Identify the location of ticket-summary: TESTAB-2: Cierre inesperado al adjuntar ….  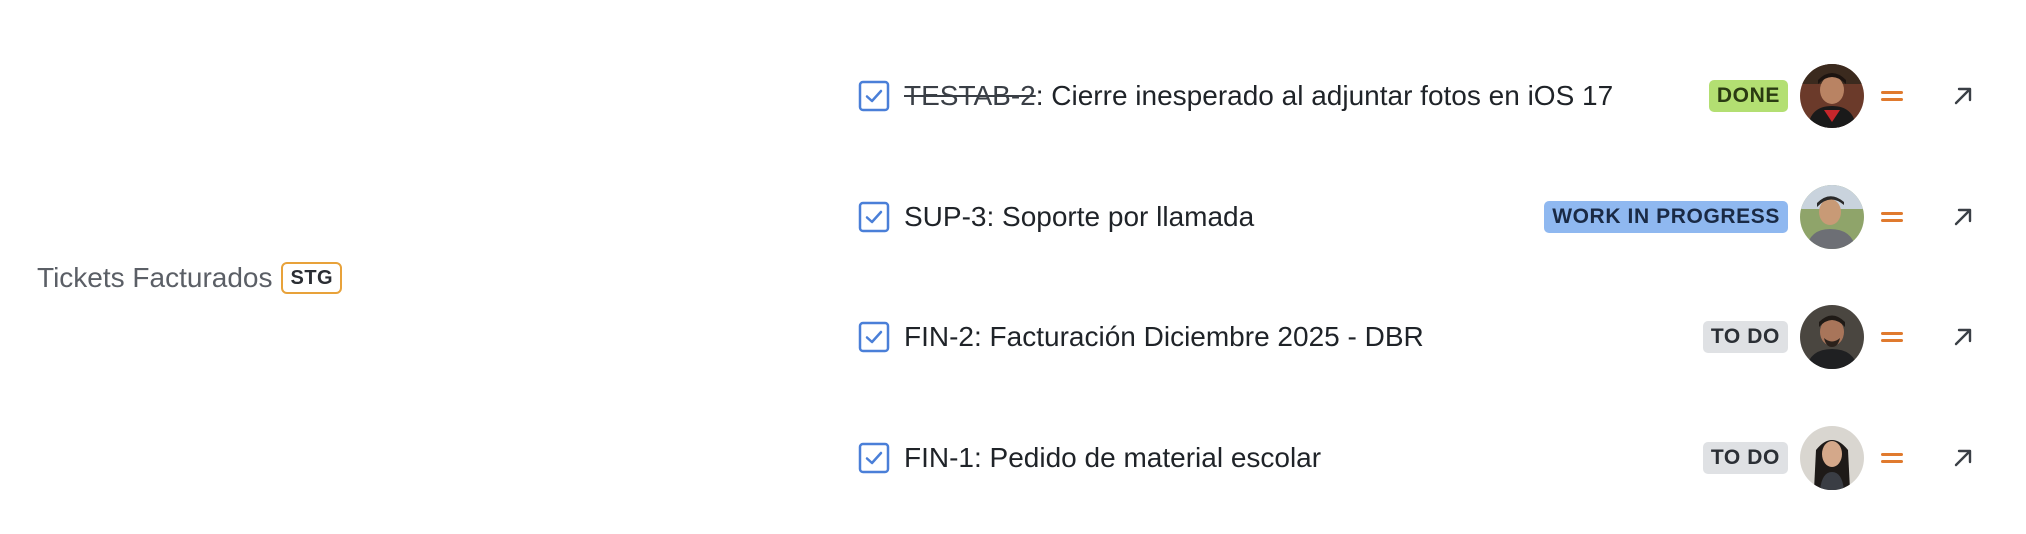
(1258, 96).